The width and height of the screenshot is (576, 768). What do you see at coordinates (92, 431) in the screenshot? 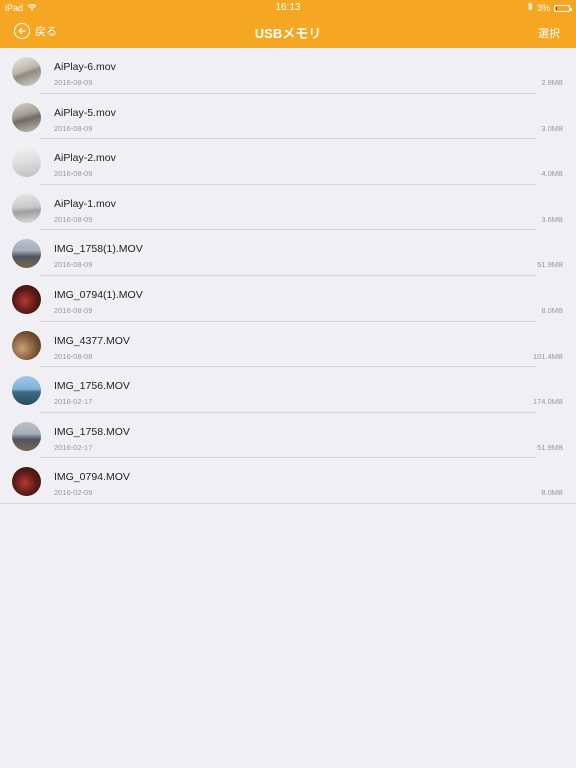
I see `file-name: IMG_1758.MOV` at bounding box center [92, 431].